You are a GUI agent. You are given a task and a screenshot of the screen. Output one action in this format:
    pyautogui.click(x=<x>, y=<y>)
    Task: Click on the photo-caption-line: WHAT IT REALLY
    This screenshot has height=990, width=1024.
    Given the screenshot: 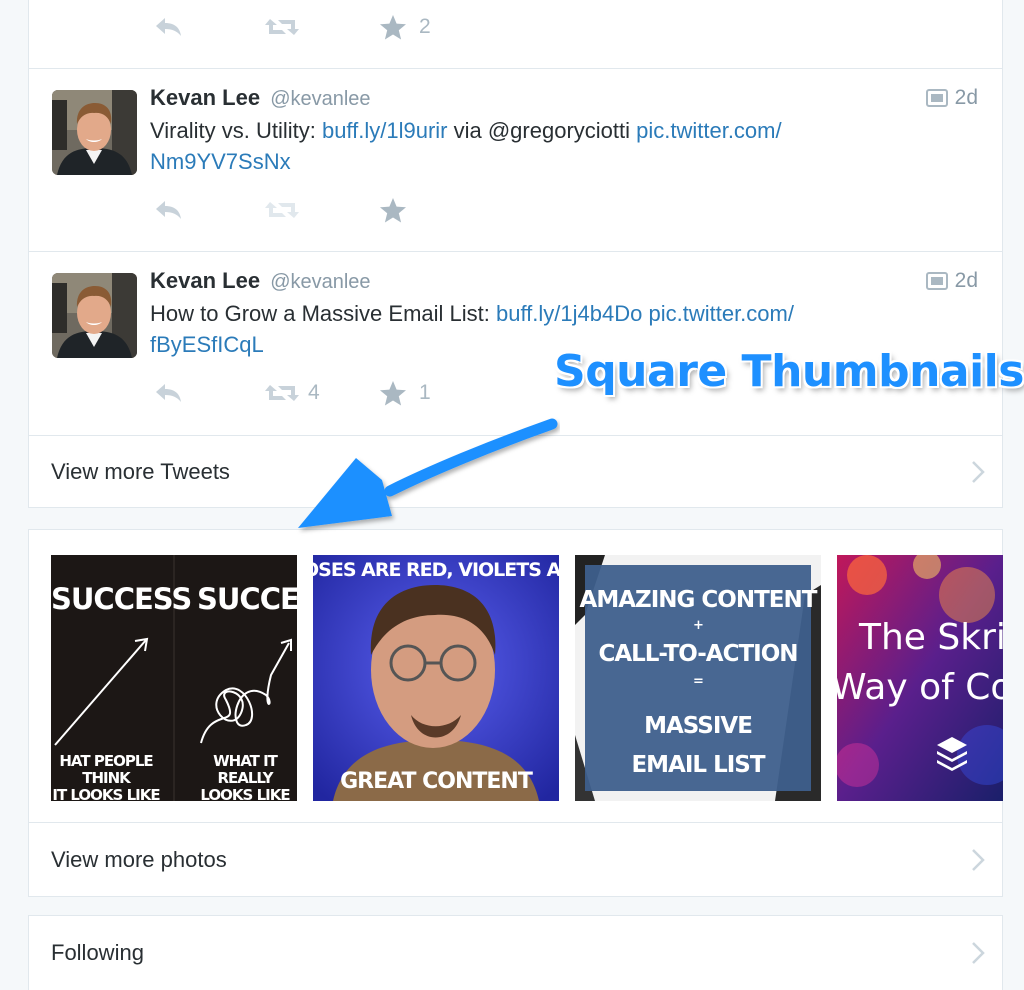 What is the action you would take?
    pyautogui.click(x=245, y=769)
    